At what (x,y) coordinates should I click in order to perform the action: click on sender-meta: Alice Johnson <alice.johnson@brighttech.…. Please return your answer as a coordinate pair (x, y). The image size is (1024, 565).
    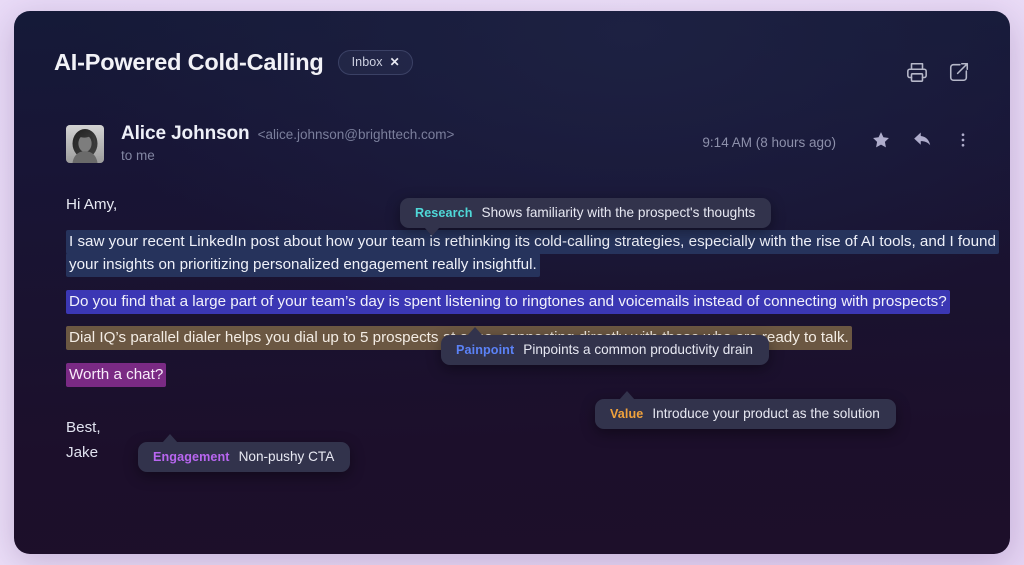
    Looking at the image, I should click on (287, 143).